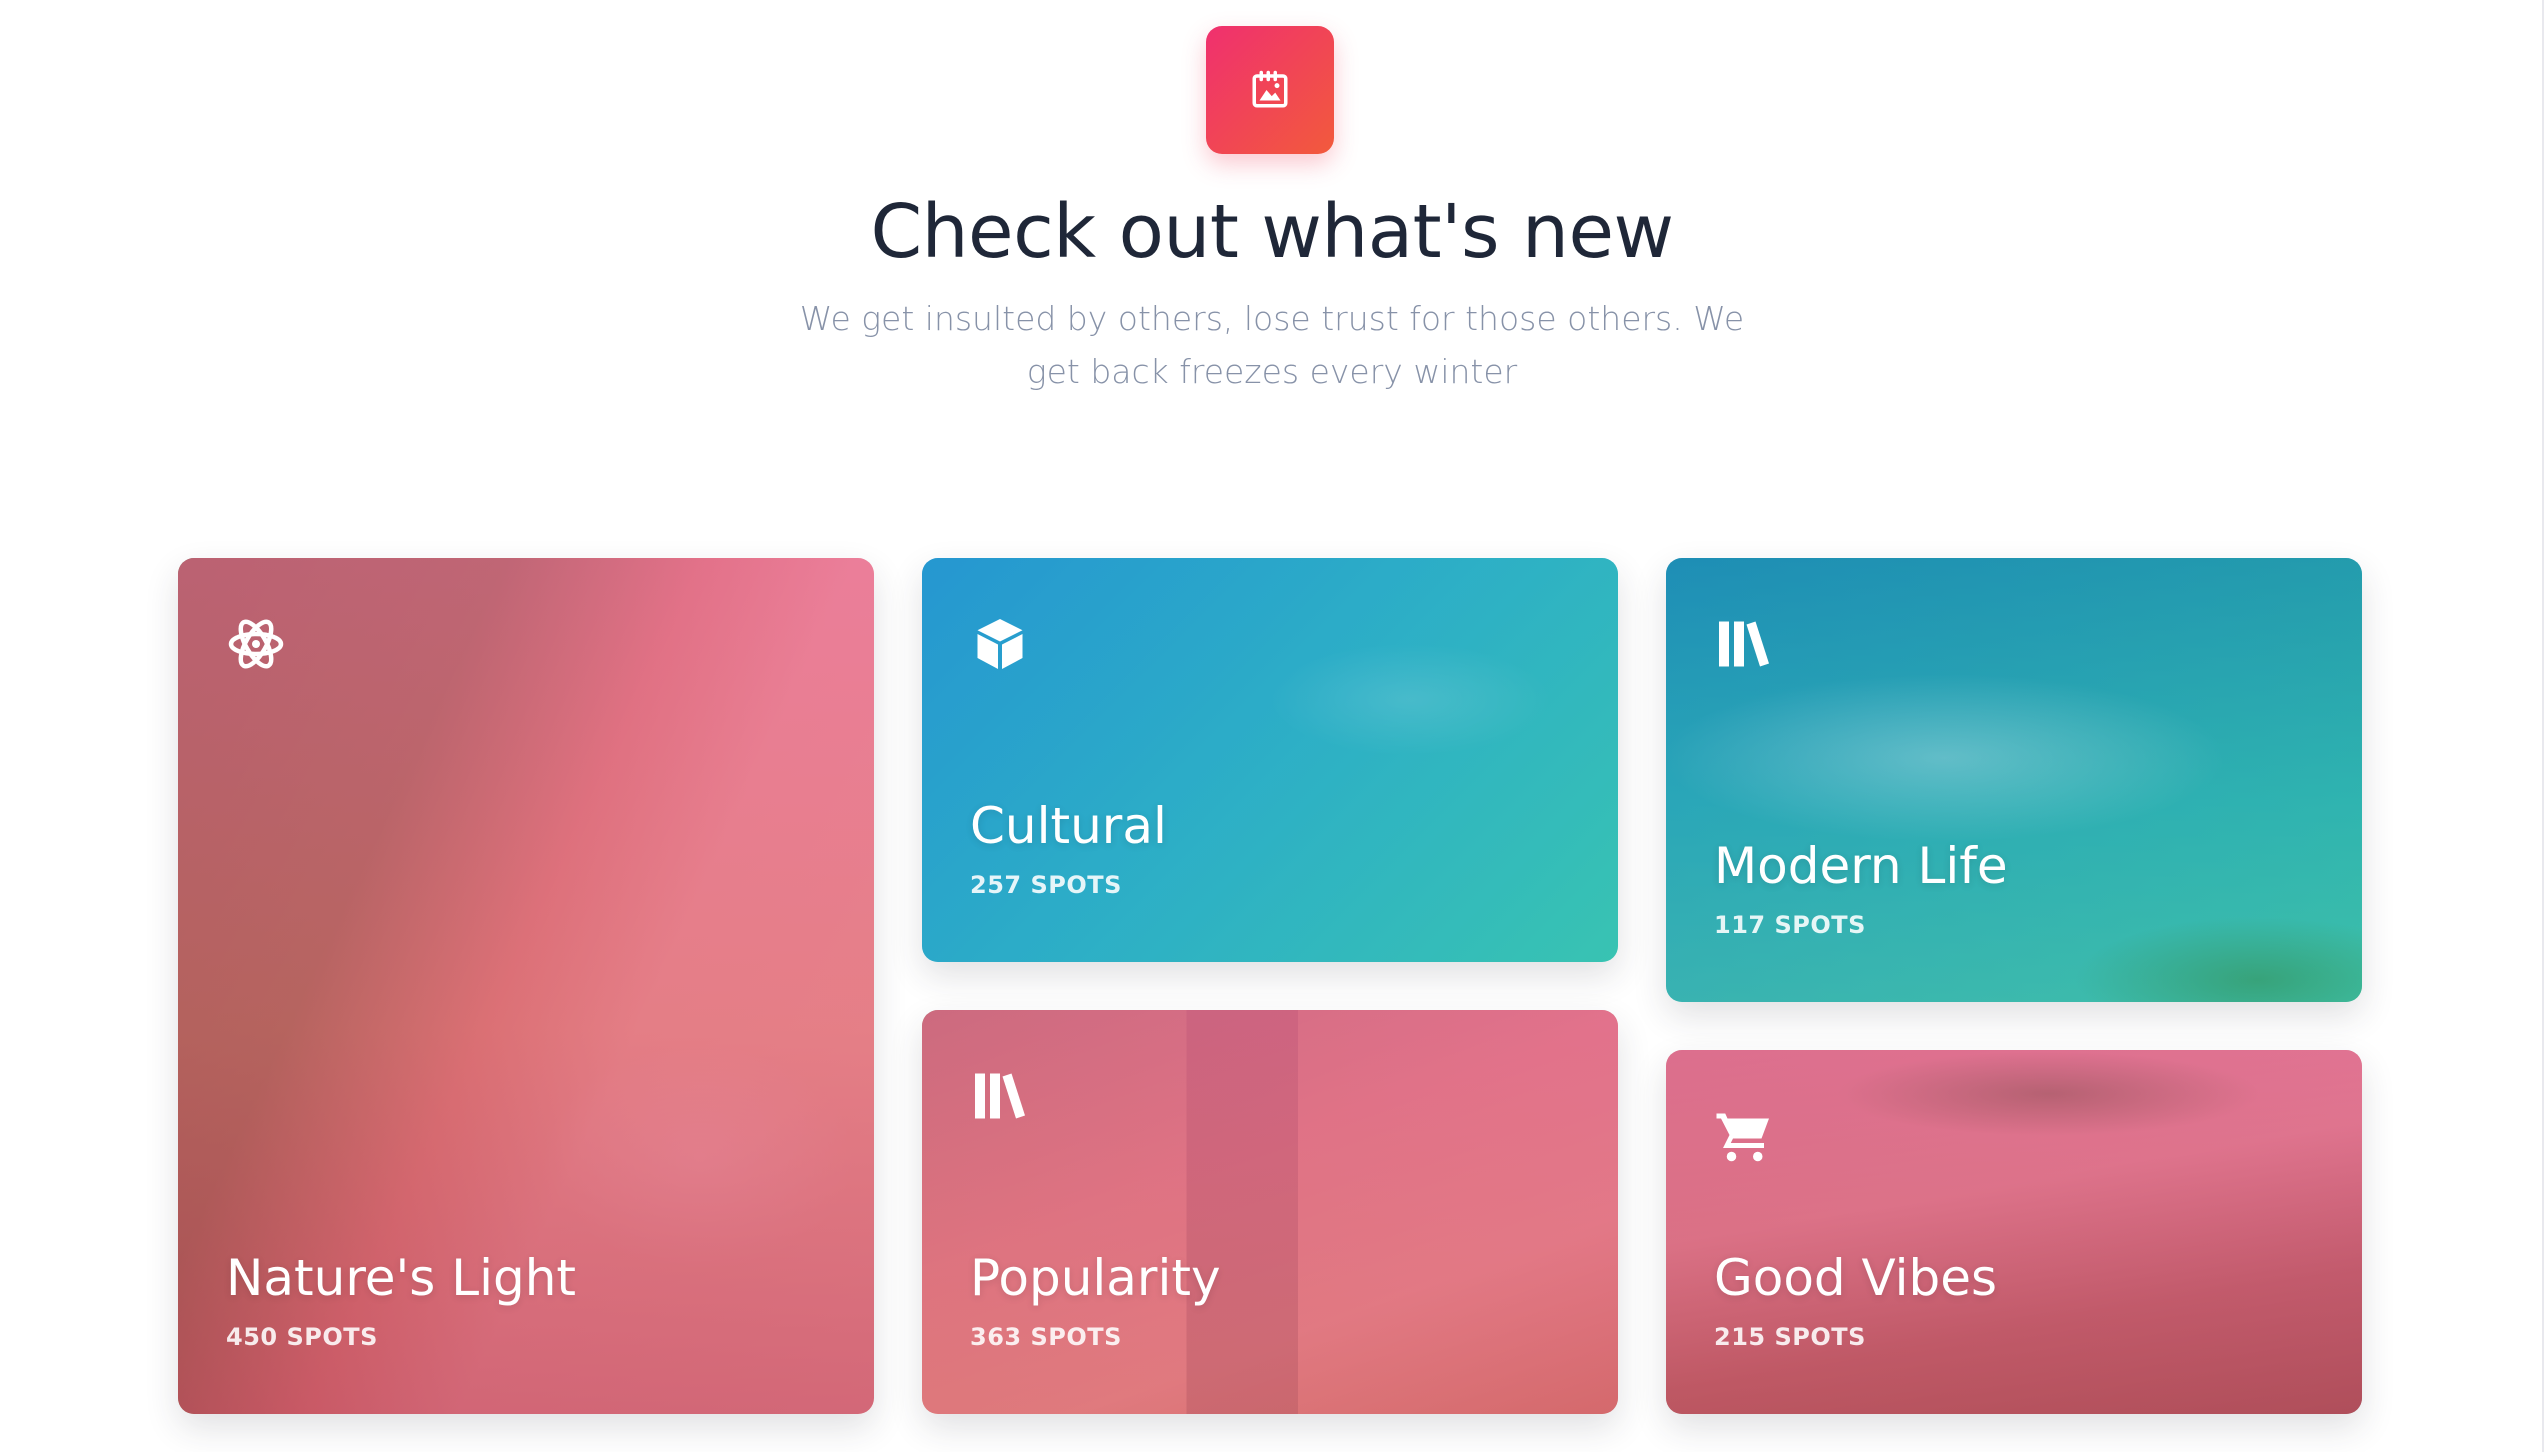 The width and height of the screenshot is (2544, 1452). What do you see at coordinates (2014, 780) in the screenshot?
I see `card-modern-life: Modern Life 117 SPOTS` at bounding box center [2014, 780].